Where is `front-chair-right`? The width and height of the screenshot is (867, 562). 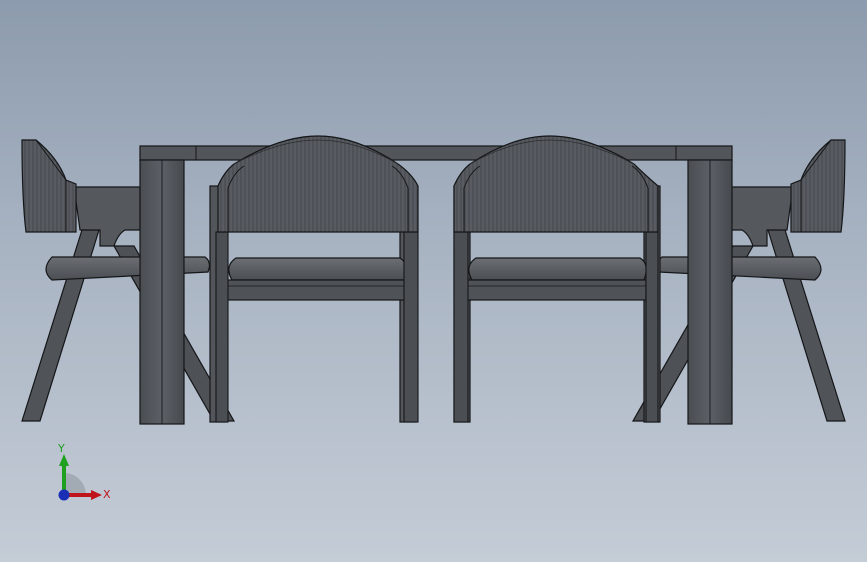
front-chair-right is located at coordinates (557, 279).